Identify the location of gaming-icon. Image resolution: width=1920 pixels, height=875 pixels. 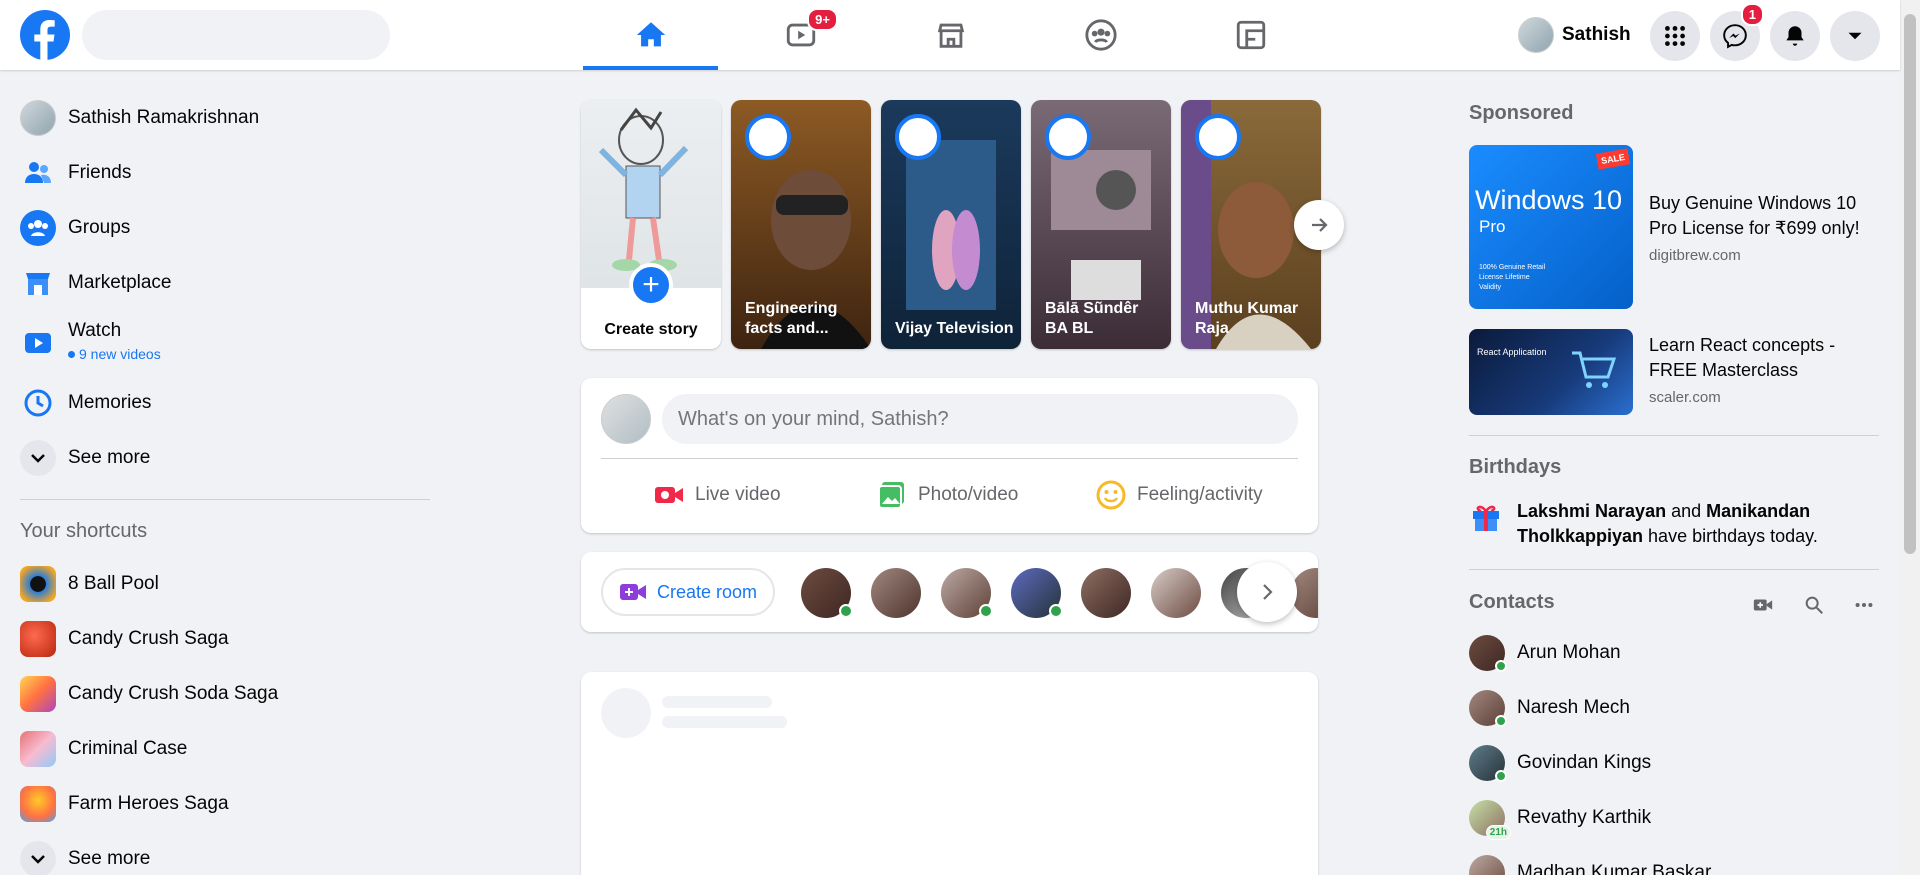
(1250, 35).